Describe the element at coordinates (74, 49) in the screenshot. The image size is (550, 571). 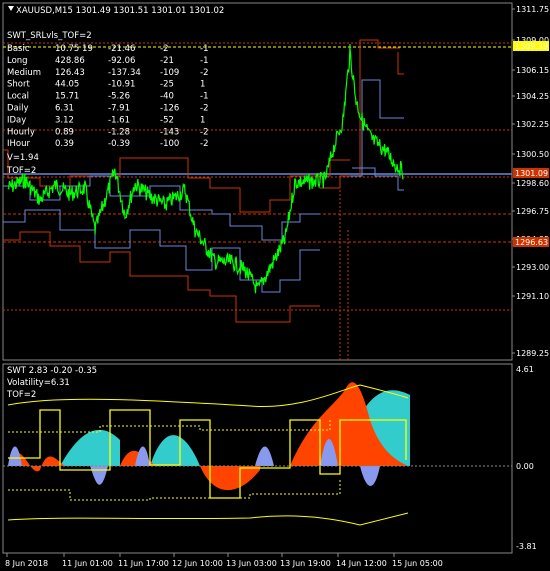
I see `stats-cell-a: 10.75 19` at that location.